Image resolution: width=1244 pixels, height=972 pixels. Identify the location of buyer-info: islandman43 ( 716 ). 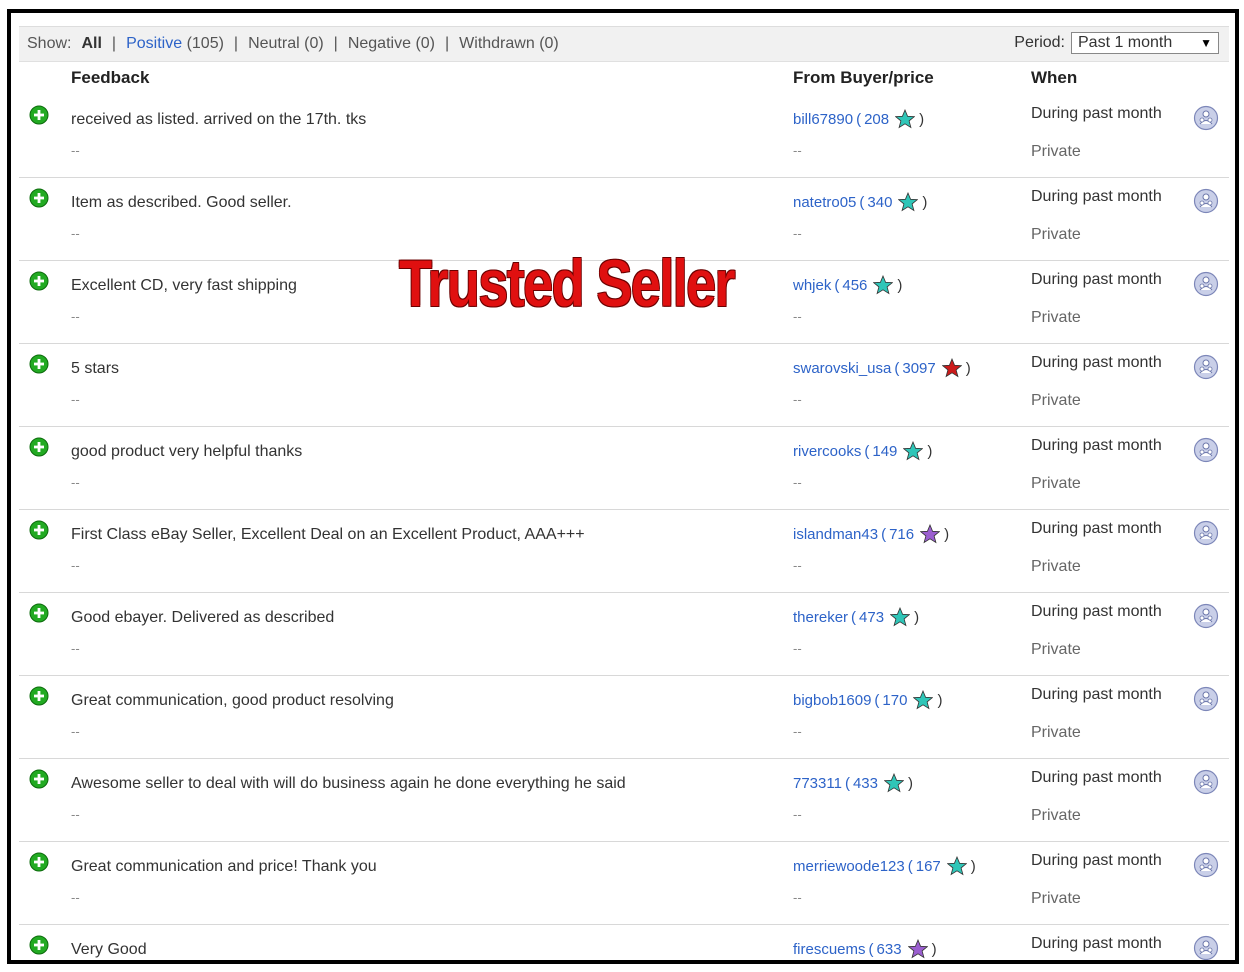
(871, 534).